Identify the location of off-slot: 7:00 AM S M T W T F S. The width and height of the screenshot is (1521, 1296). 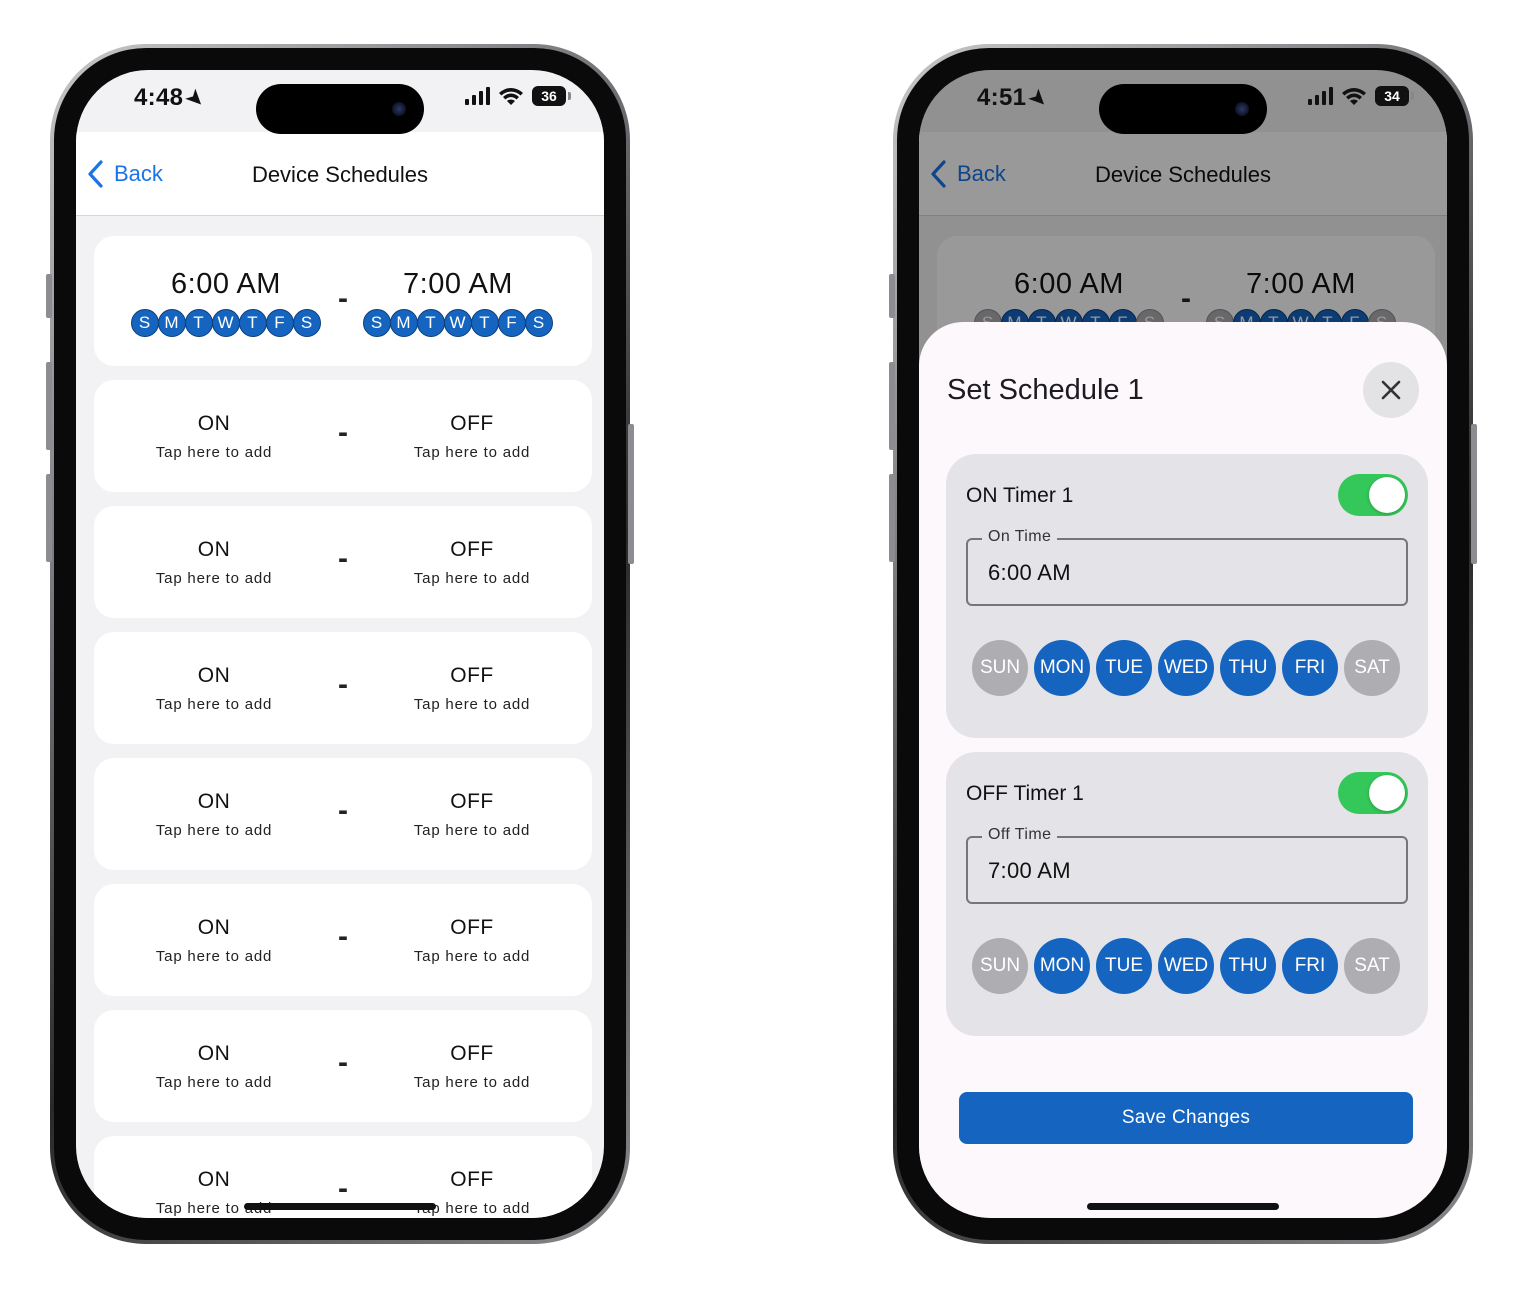
(458, 302).